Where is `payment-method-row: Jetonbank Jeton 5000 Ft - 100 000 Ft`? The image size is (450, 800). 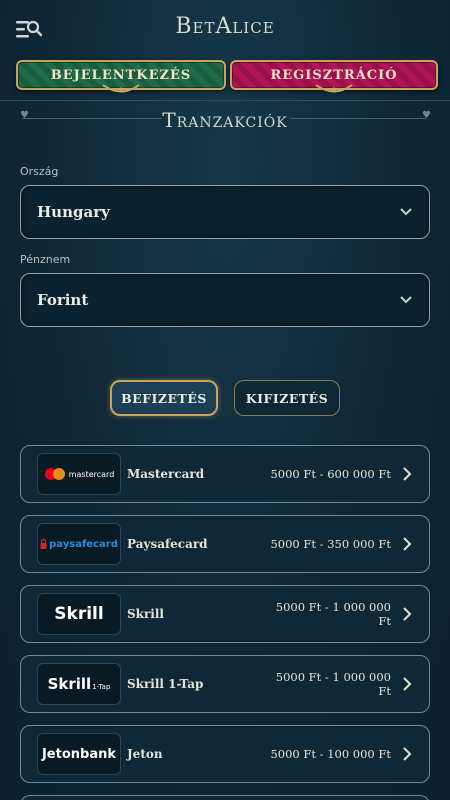
payment-method-row: Jetonbank Jeton 5000 Ft - 100 000 Ft is located at coordinates (225, 754).